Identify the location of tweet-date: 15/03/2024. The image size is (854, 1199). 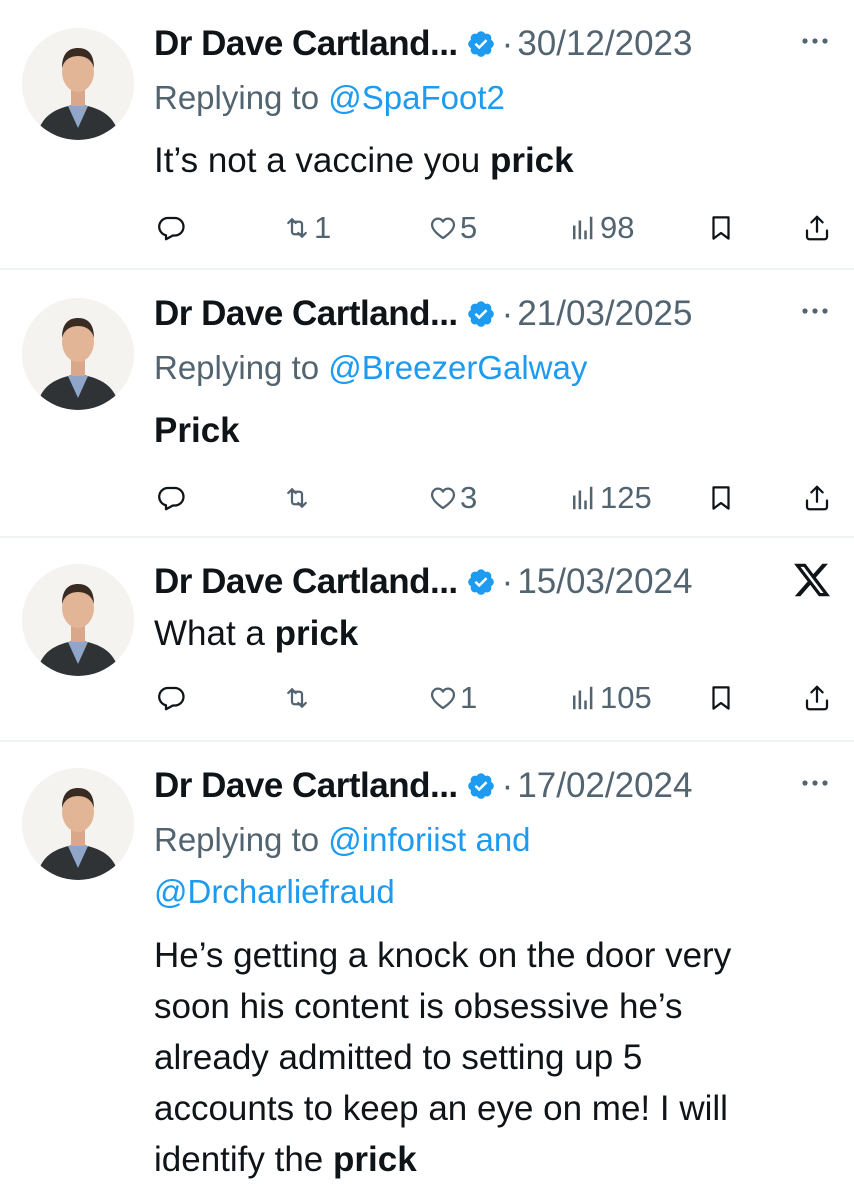
(604, 582).